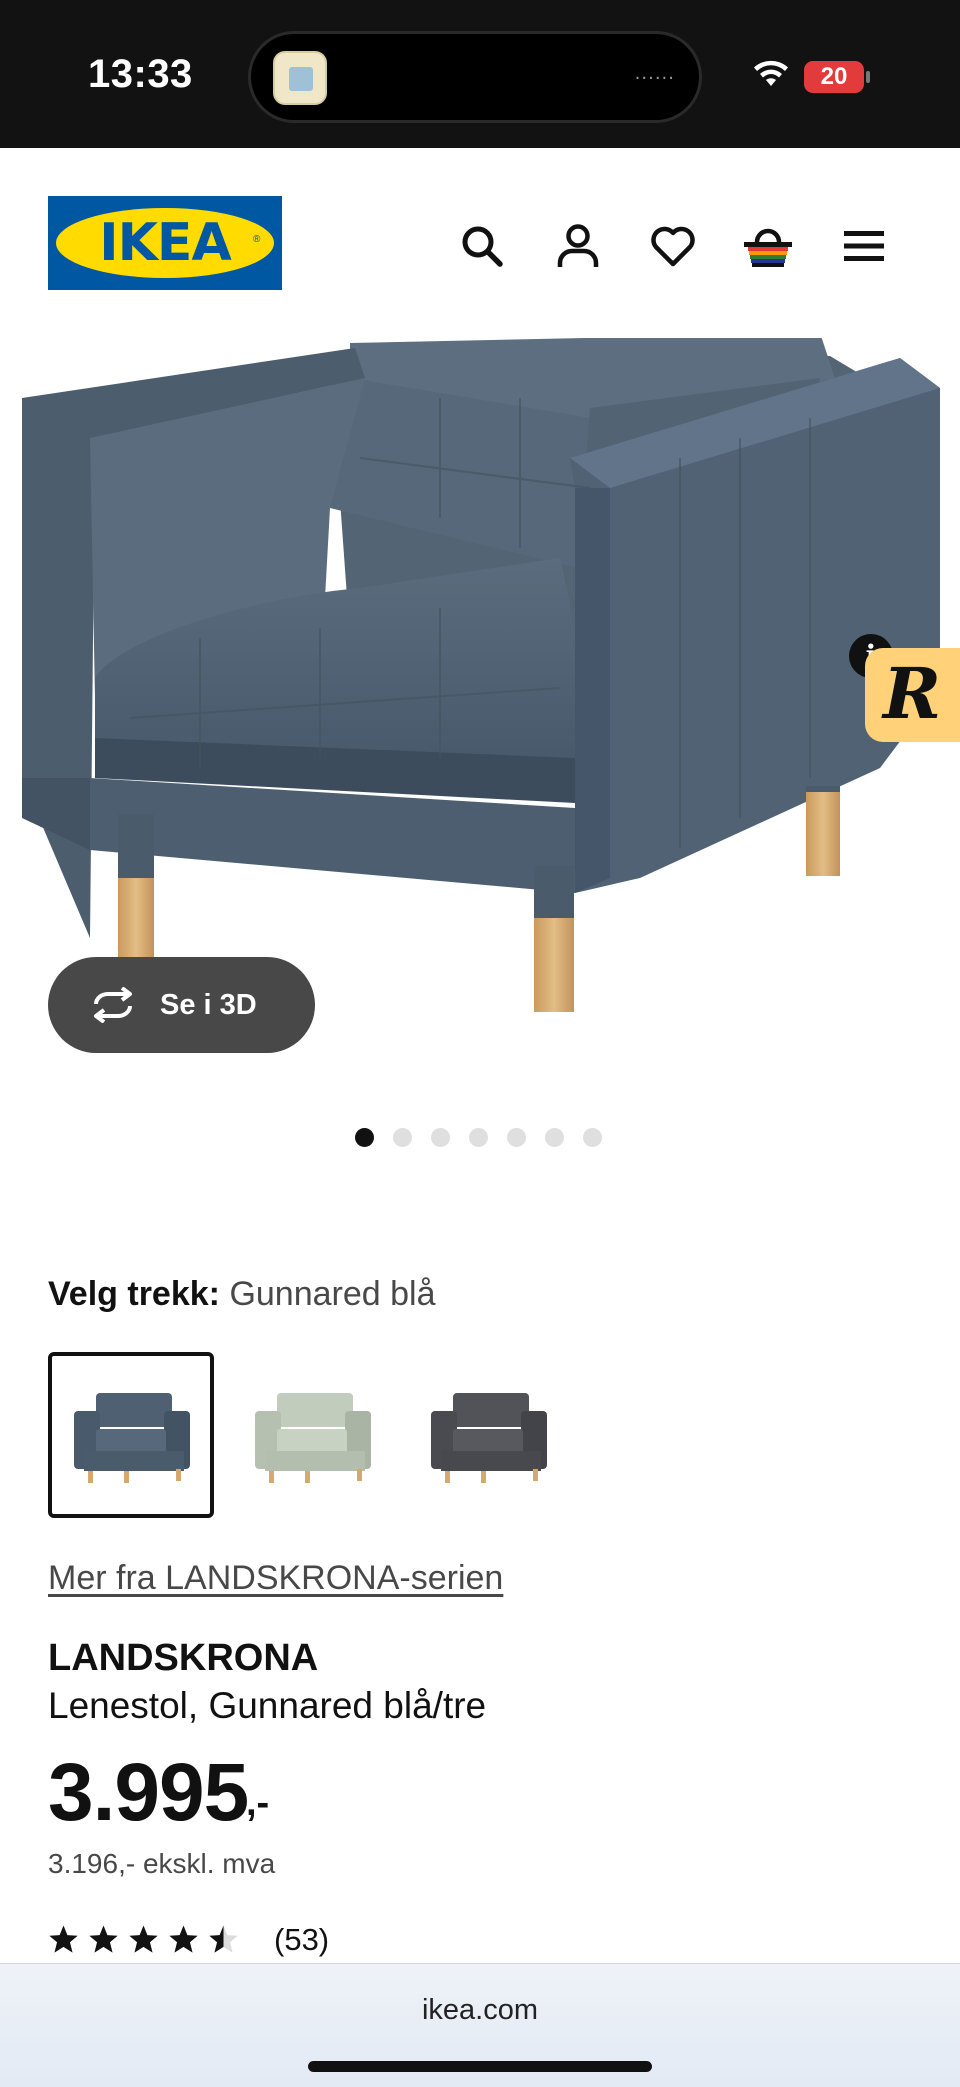 This screenshot has height=2087, width=960. Describe the element at coordinates (480, 2010) in the screenshot. I see `url-text: ikea.com` at that location.